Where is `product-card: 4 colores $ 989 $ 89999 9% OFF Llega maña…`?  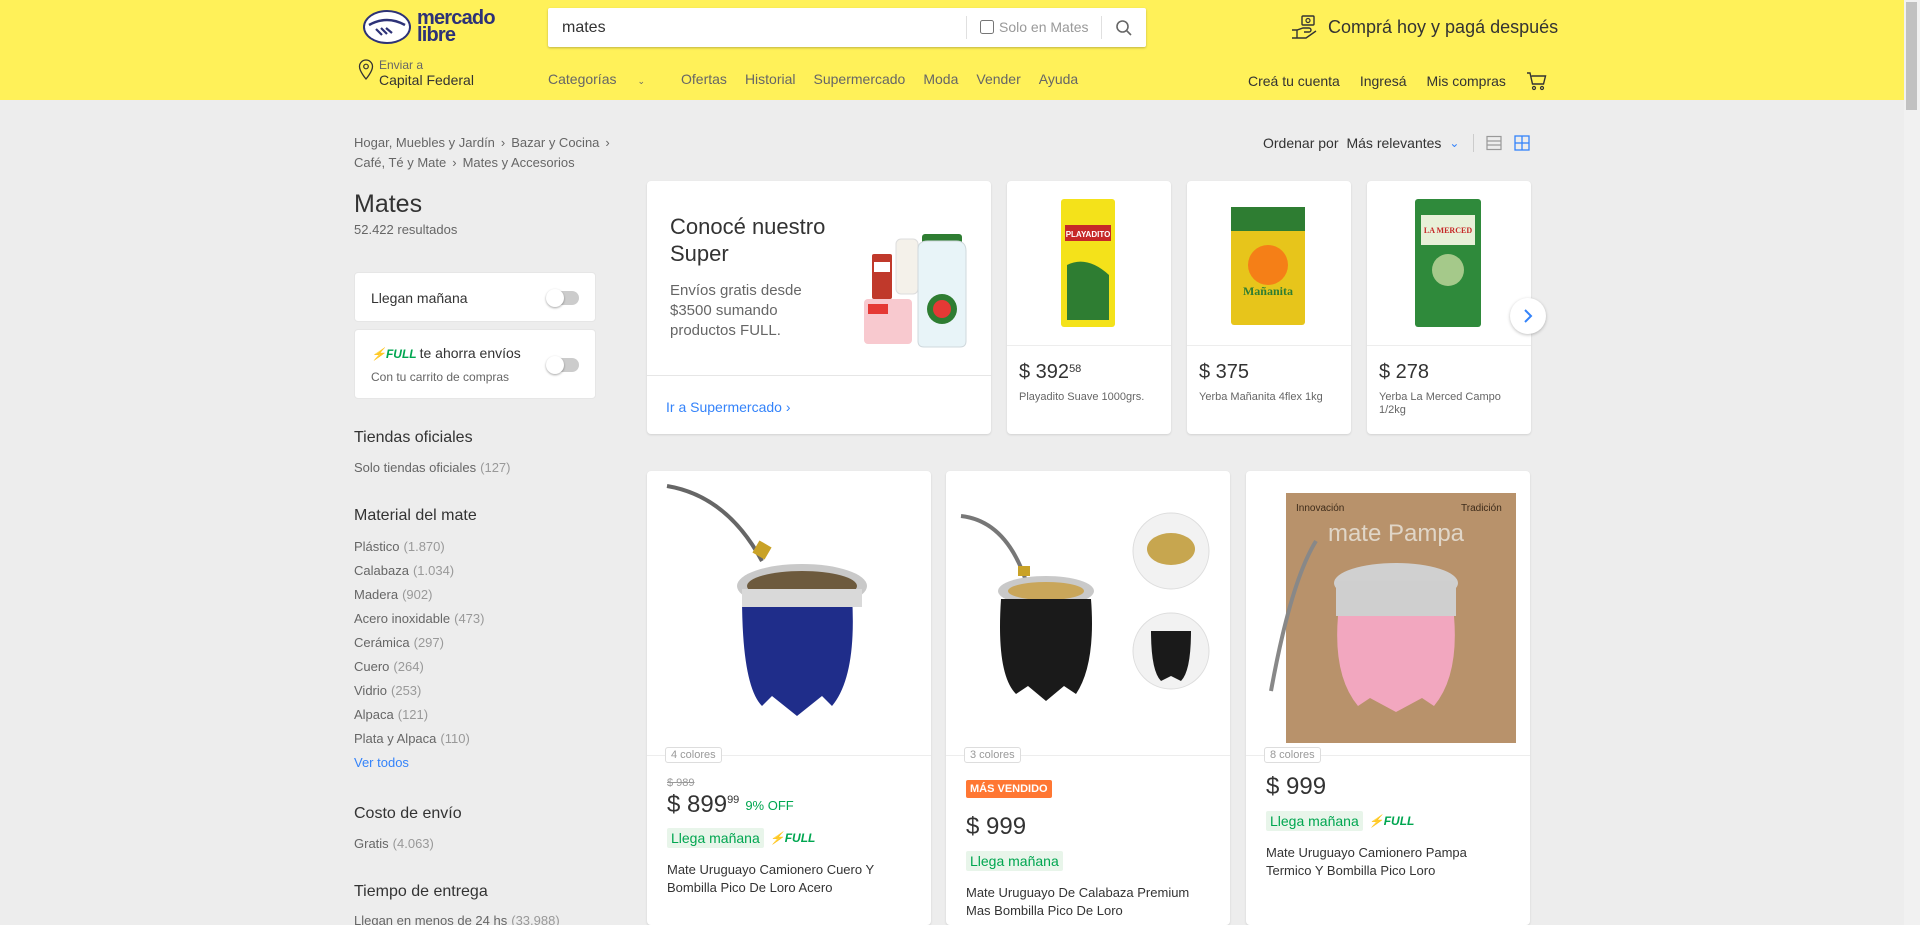 product-card: 4 colores $ 989 $ 89999 9% OFF Llega maña… is located at coordinates (789, 698).